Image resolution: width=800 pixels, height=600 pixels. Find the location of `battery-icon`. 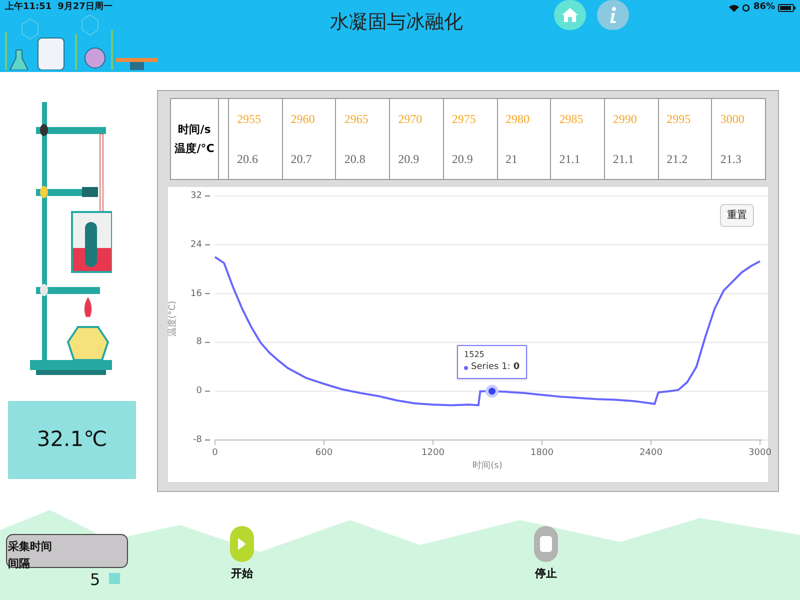

battery-icon is located at coordinates (787, 8).